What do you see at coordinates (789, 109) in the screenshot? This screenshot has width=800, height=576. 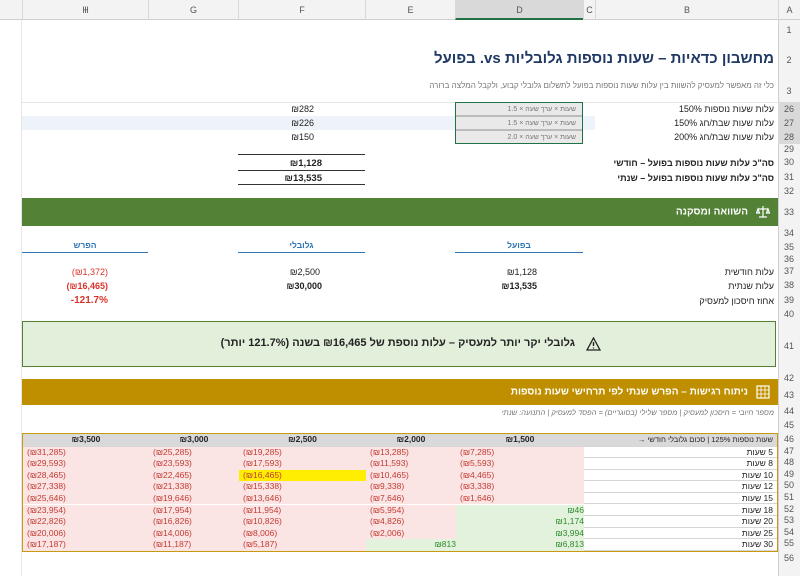 I see `row-header: 26` at bounding box center [789, 109].